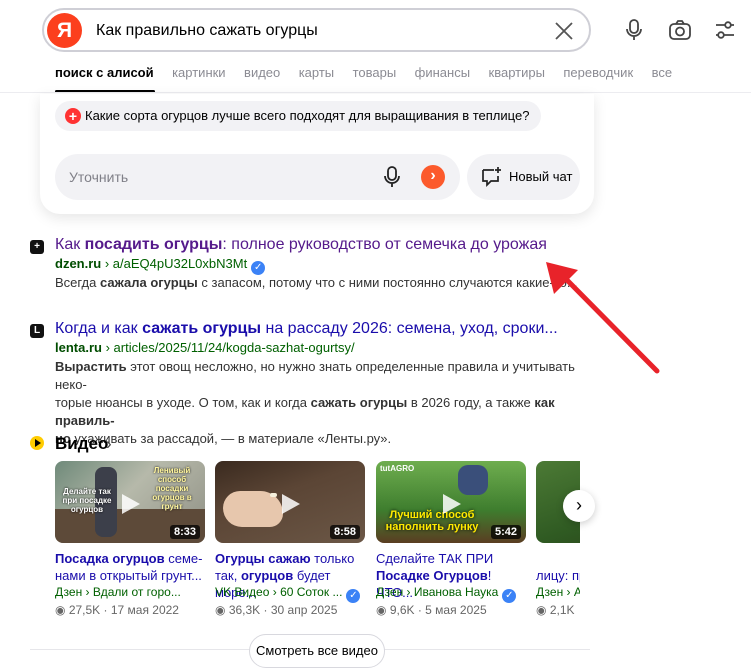 The height and width of the screenshot is (668, 751). I want to click on video-thumbnail: 8:58, so click(290, 502).